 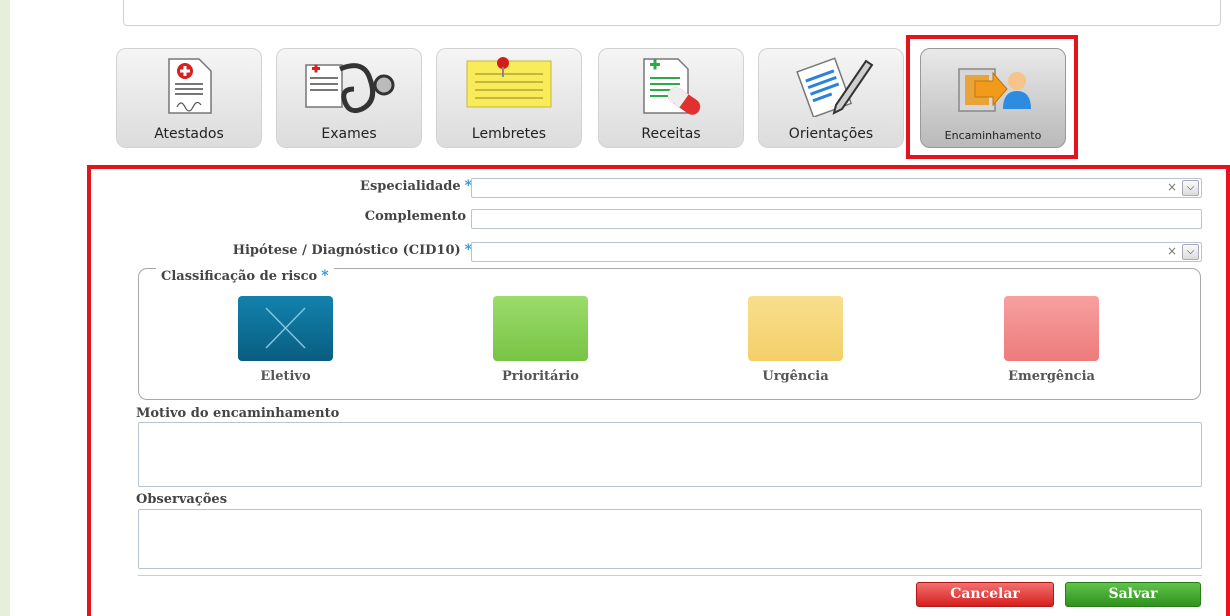 I want to click on risk-swatch-urgencia, so click(x=795, y=328).